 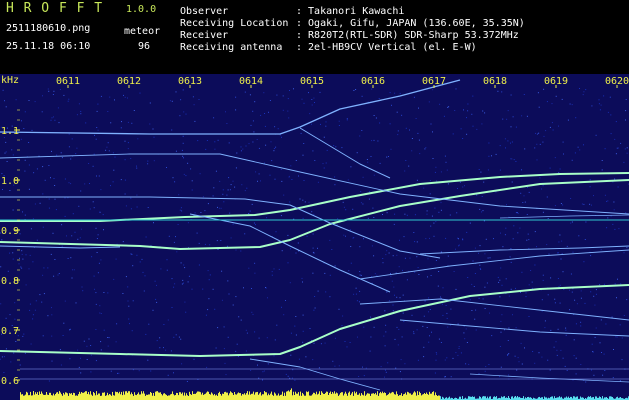 What do you see at coordinates (10, 231) in the screenshot?
I see `y-tick-label: 0.9` at bounding box center [10, 231].